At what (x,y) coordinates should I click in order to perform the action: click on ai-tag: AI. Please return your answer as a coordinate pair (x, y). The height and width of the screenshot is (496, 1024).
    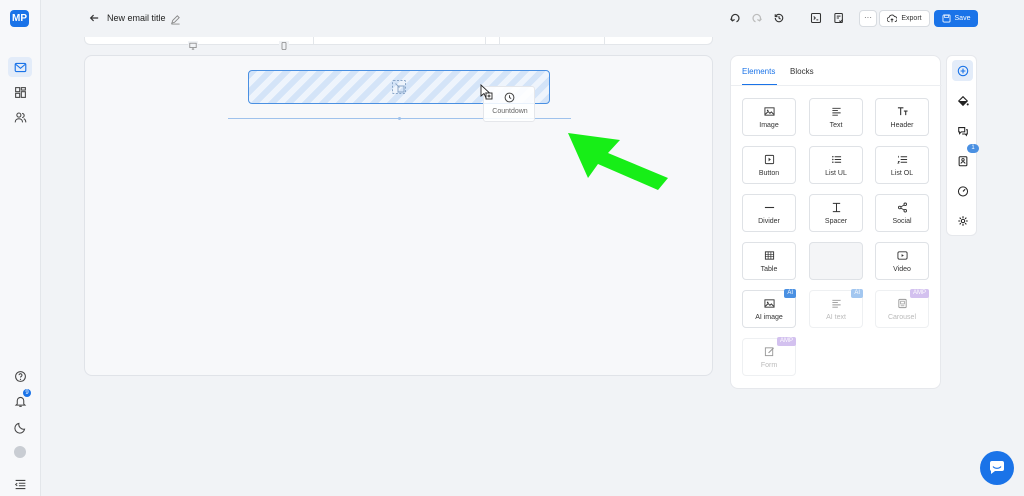
    Looking at the image, I should click on (857, 293).